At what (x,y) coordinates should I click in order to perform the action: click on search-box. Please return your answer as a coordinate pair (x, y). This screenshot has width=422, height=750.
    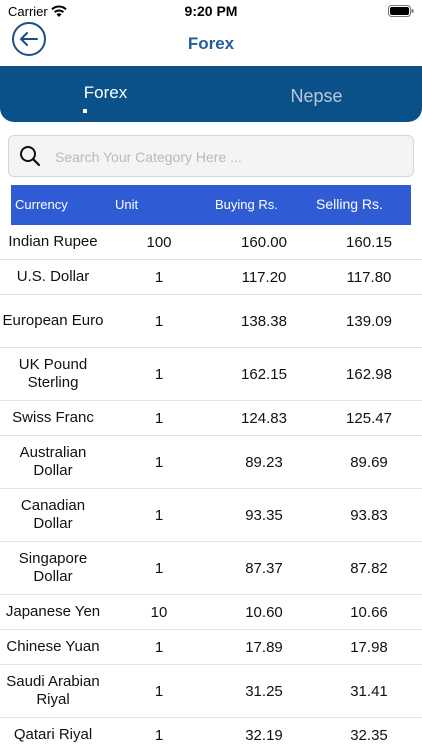
    Looking at the image, I should click on (211, 156).